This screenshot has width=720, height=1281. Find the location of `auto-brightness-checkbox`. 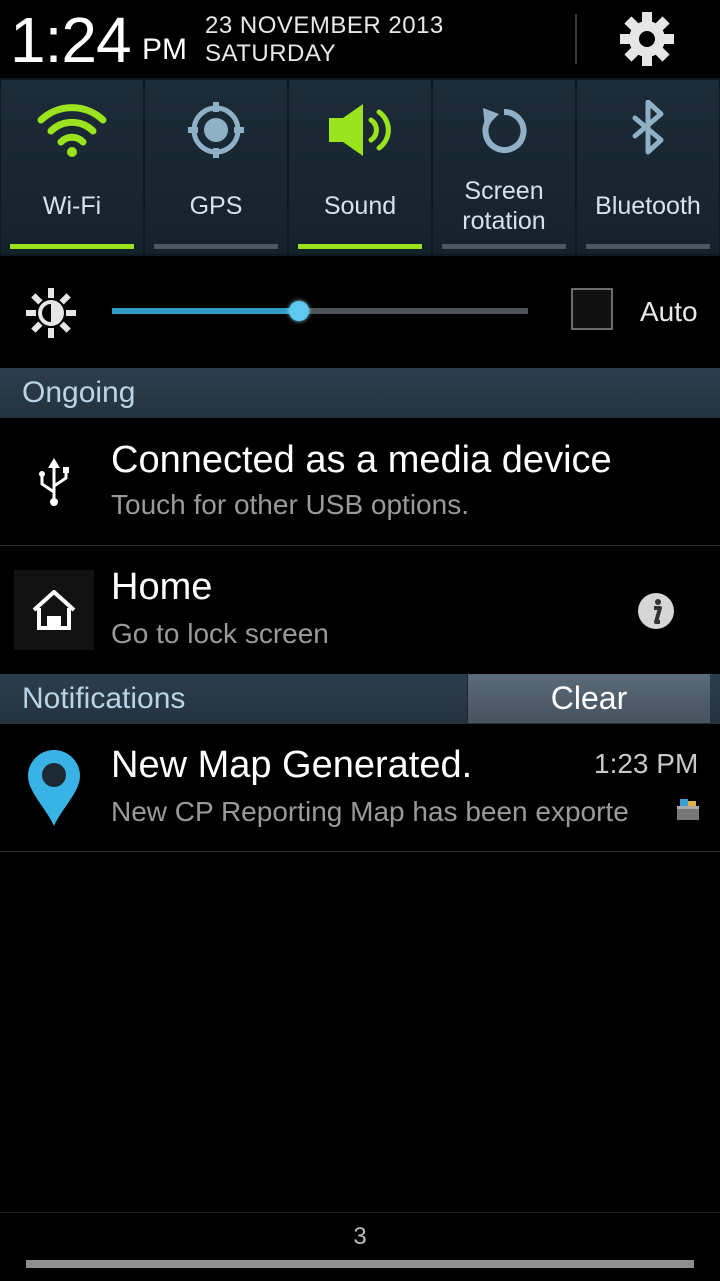

auto-brightness-checkbox is located at coordinates (592, 309).